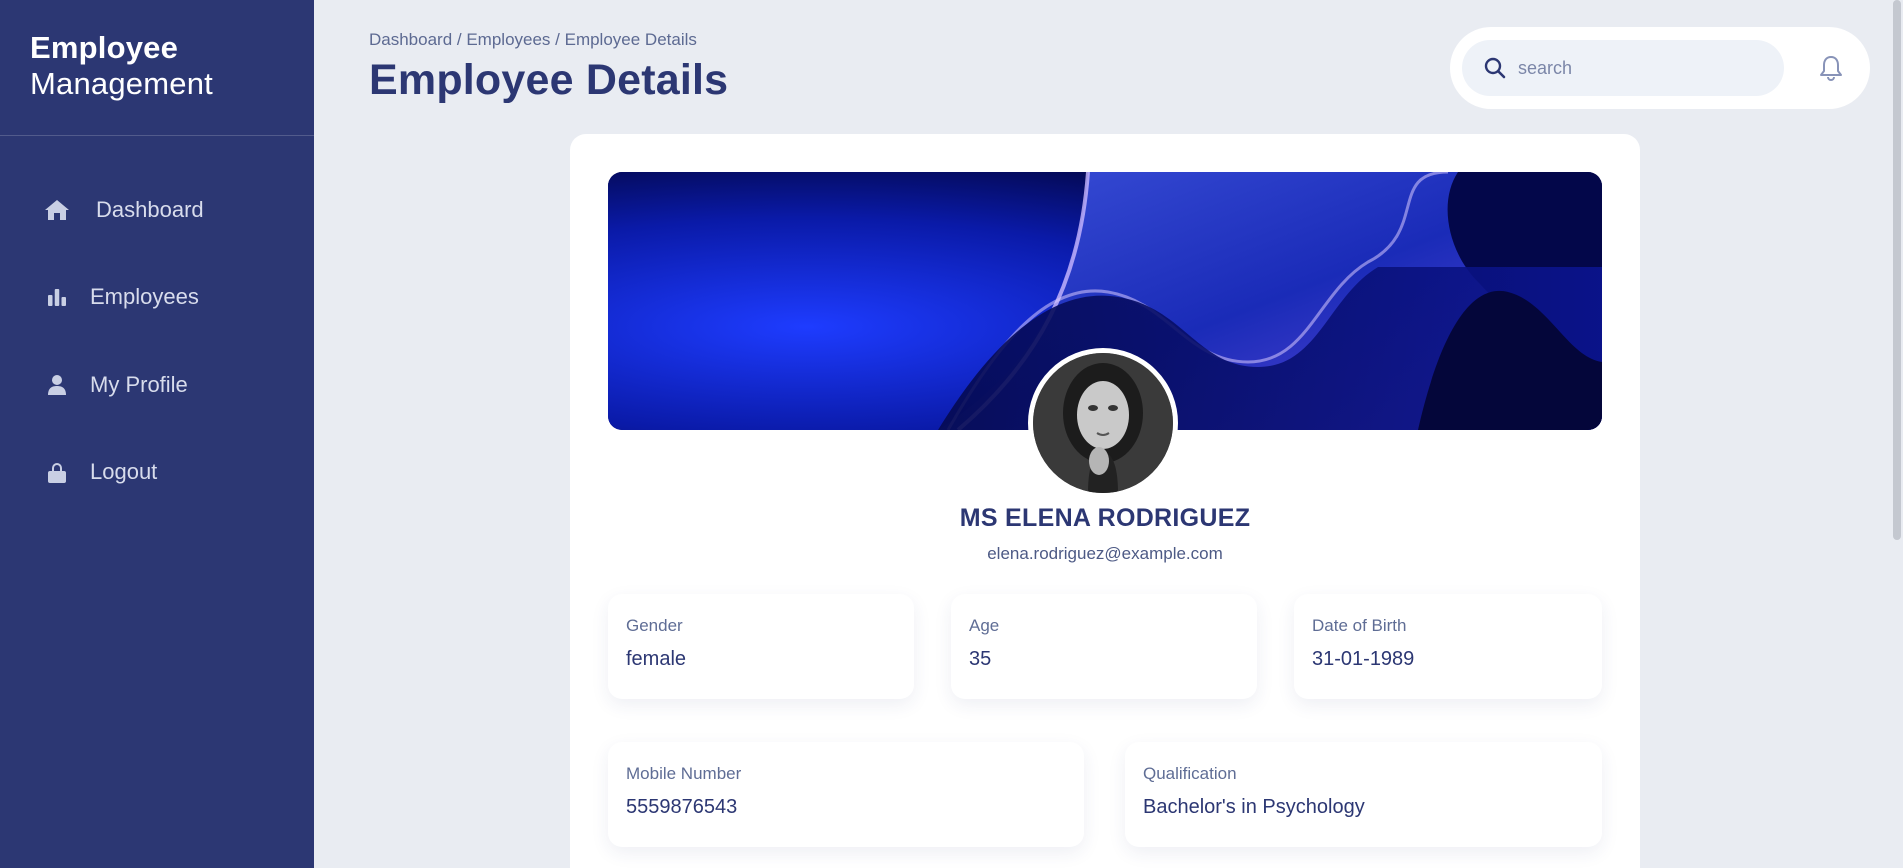 The height and width of the screenshot is (868, 1903). I want to click on search-box, so click(1623, 68).